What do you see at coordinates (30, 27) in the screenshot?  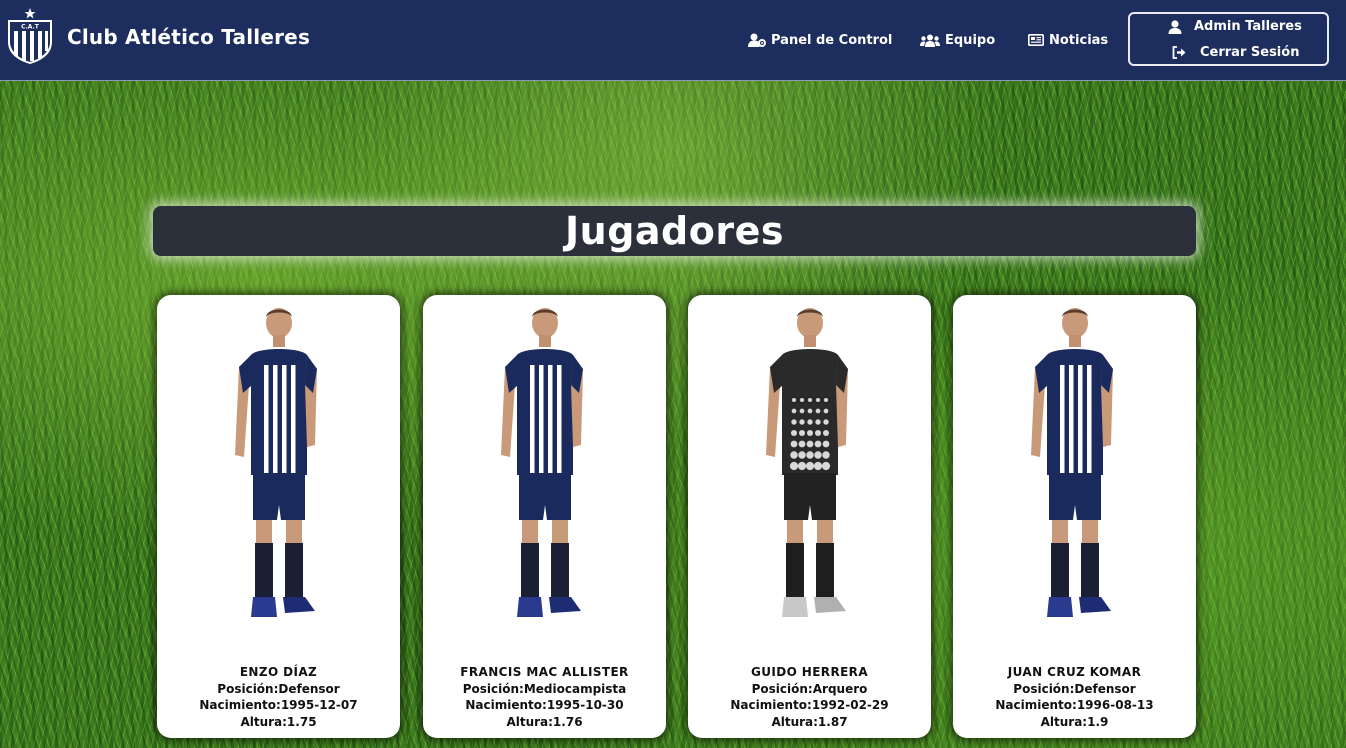 I see `logo-text: C.A.T` at bounding box center [30, 27].